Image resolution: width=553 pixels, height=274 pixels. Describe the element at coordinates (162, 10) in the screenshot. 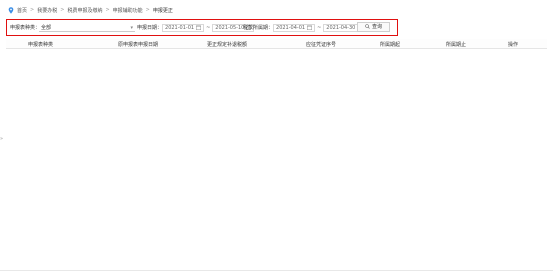

I see `breadcrumb-current-page: 申报更正` at that location.